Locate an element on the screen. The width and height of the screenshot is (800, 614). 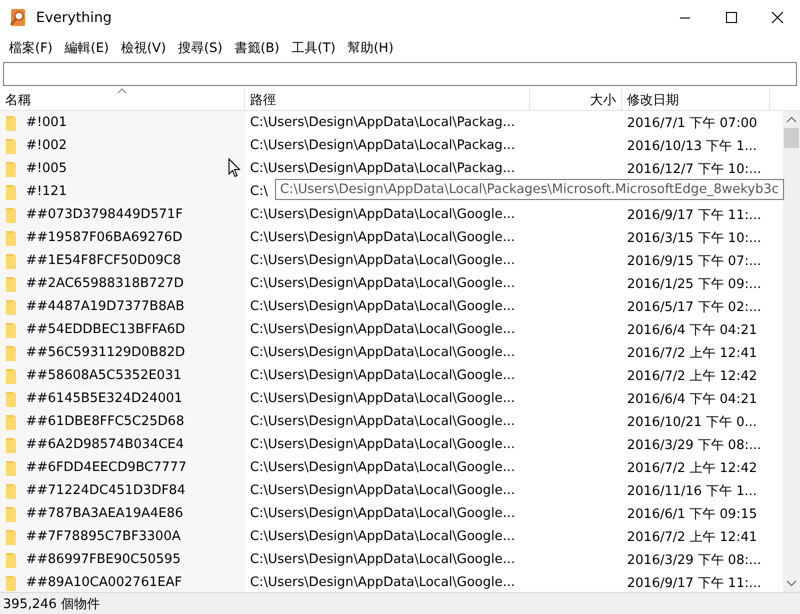
file-name: #!005 is located at coordinates (46, 168).